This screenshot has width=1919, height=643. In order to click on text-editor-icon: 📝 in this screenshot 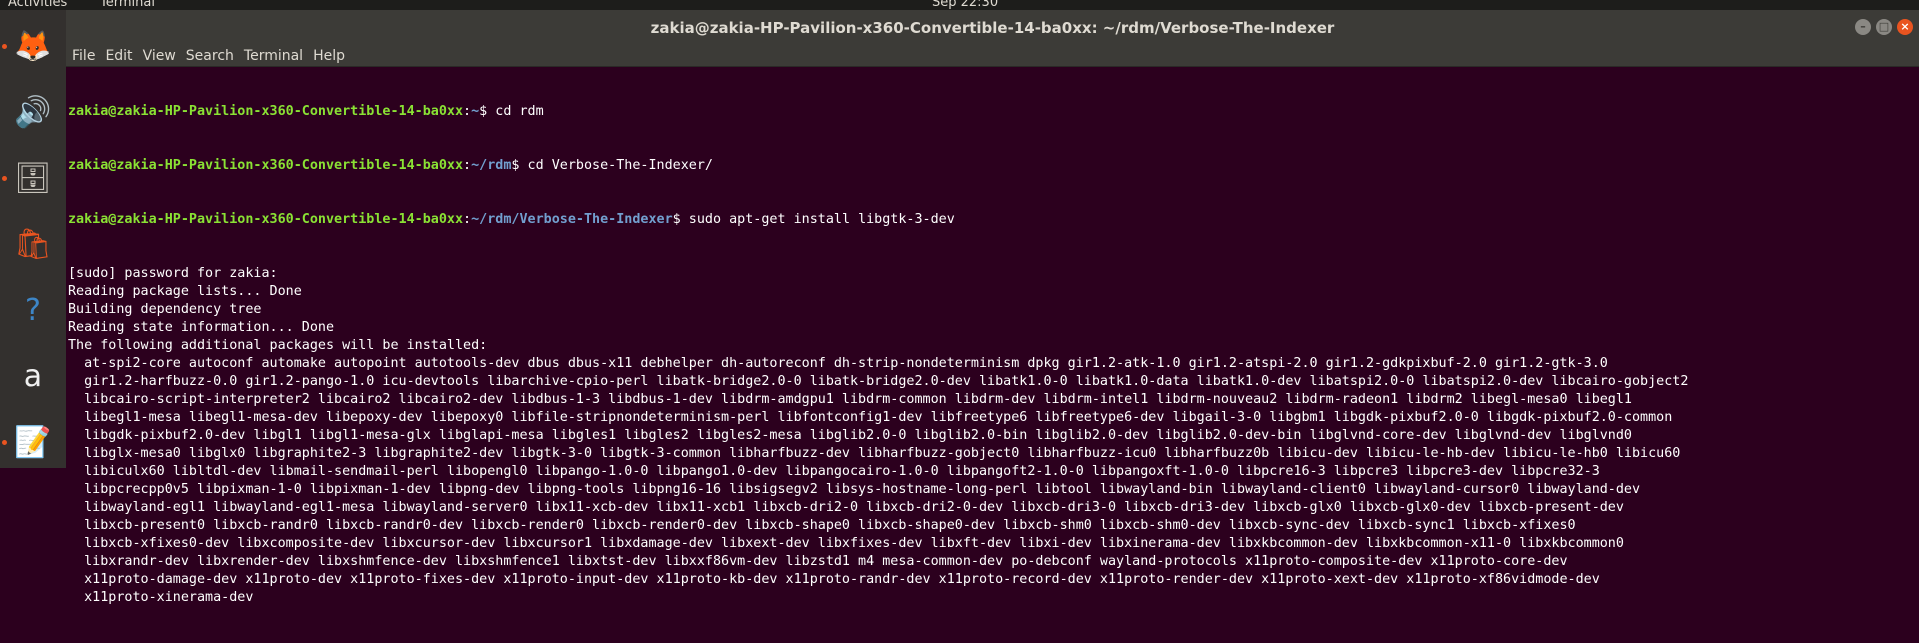, I will do `click(33, 442)`.